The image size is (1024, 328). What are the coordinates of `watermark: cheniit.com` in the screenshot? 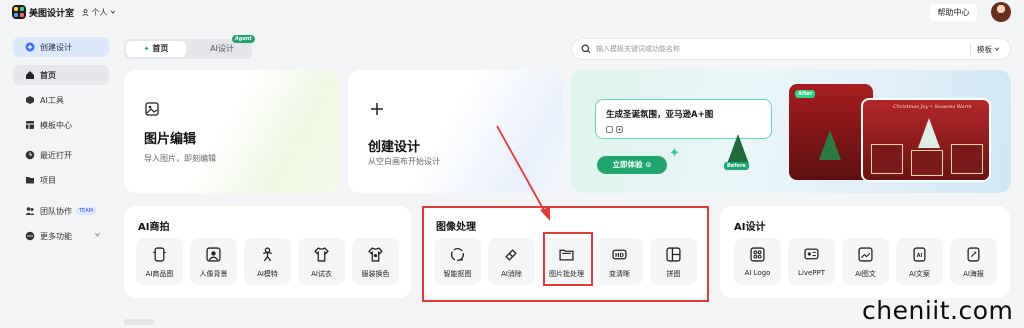 It's located at (938, 310).